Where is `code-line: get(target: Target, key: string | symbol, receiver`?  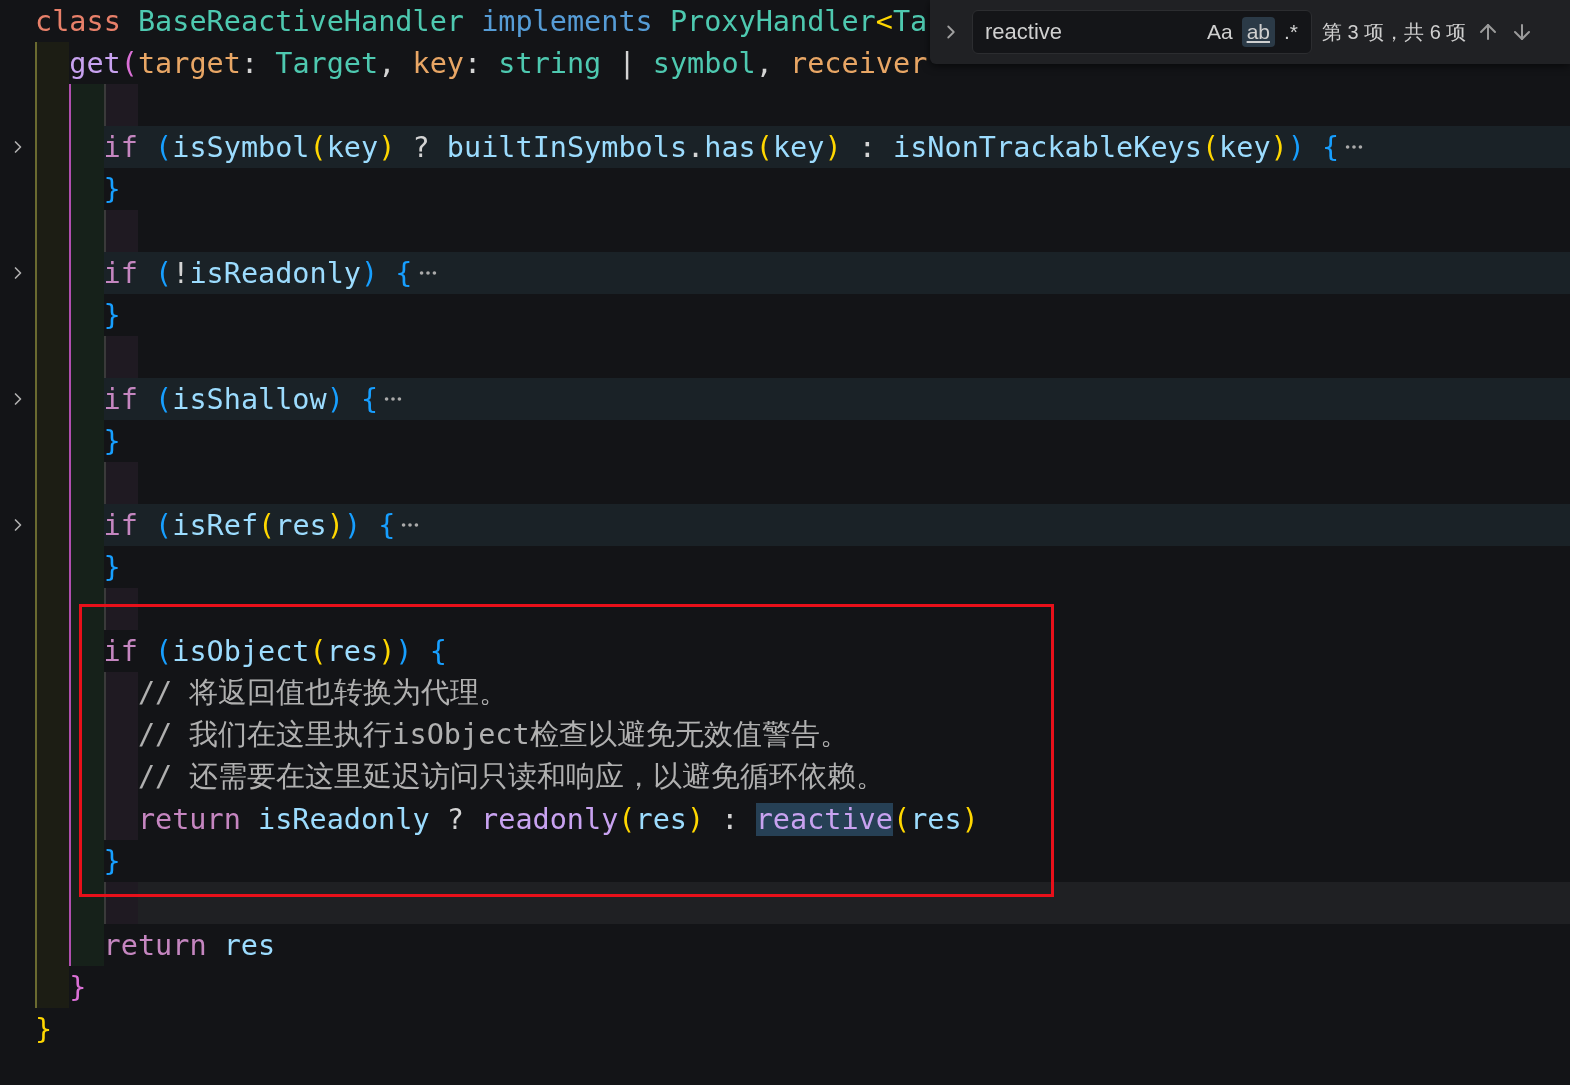 code-line: get(target: Target, key: string | symbol, receiver is located at coordinates (498, 63).